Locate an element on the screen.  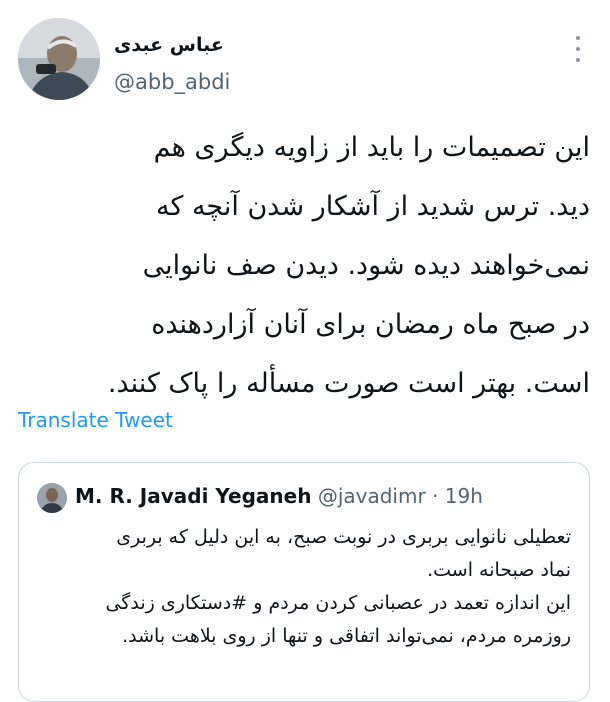
display-name: عباس عبدی is located at coordinates (169, 45).